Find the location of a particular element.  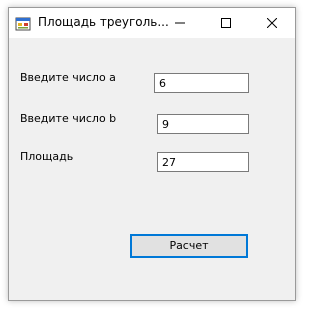

maximize-button is located at coordinates (226, 23).